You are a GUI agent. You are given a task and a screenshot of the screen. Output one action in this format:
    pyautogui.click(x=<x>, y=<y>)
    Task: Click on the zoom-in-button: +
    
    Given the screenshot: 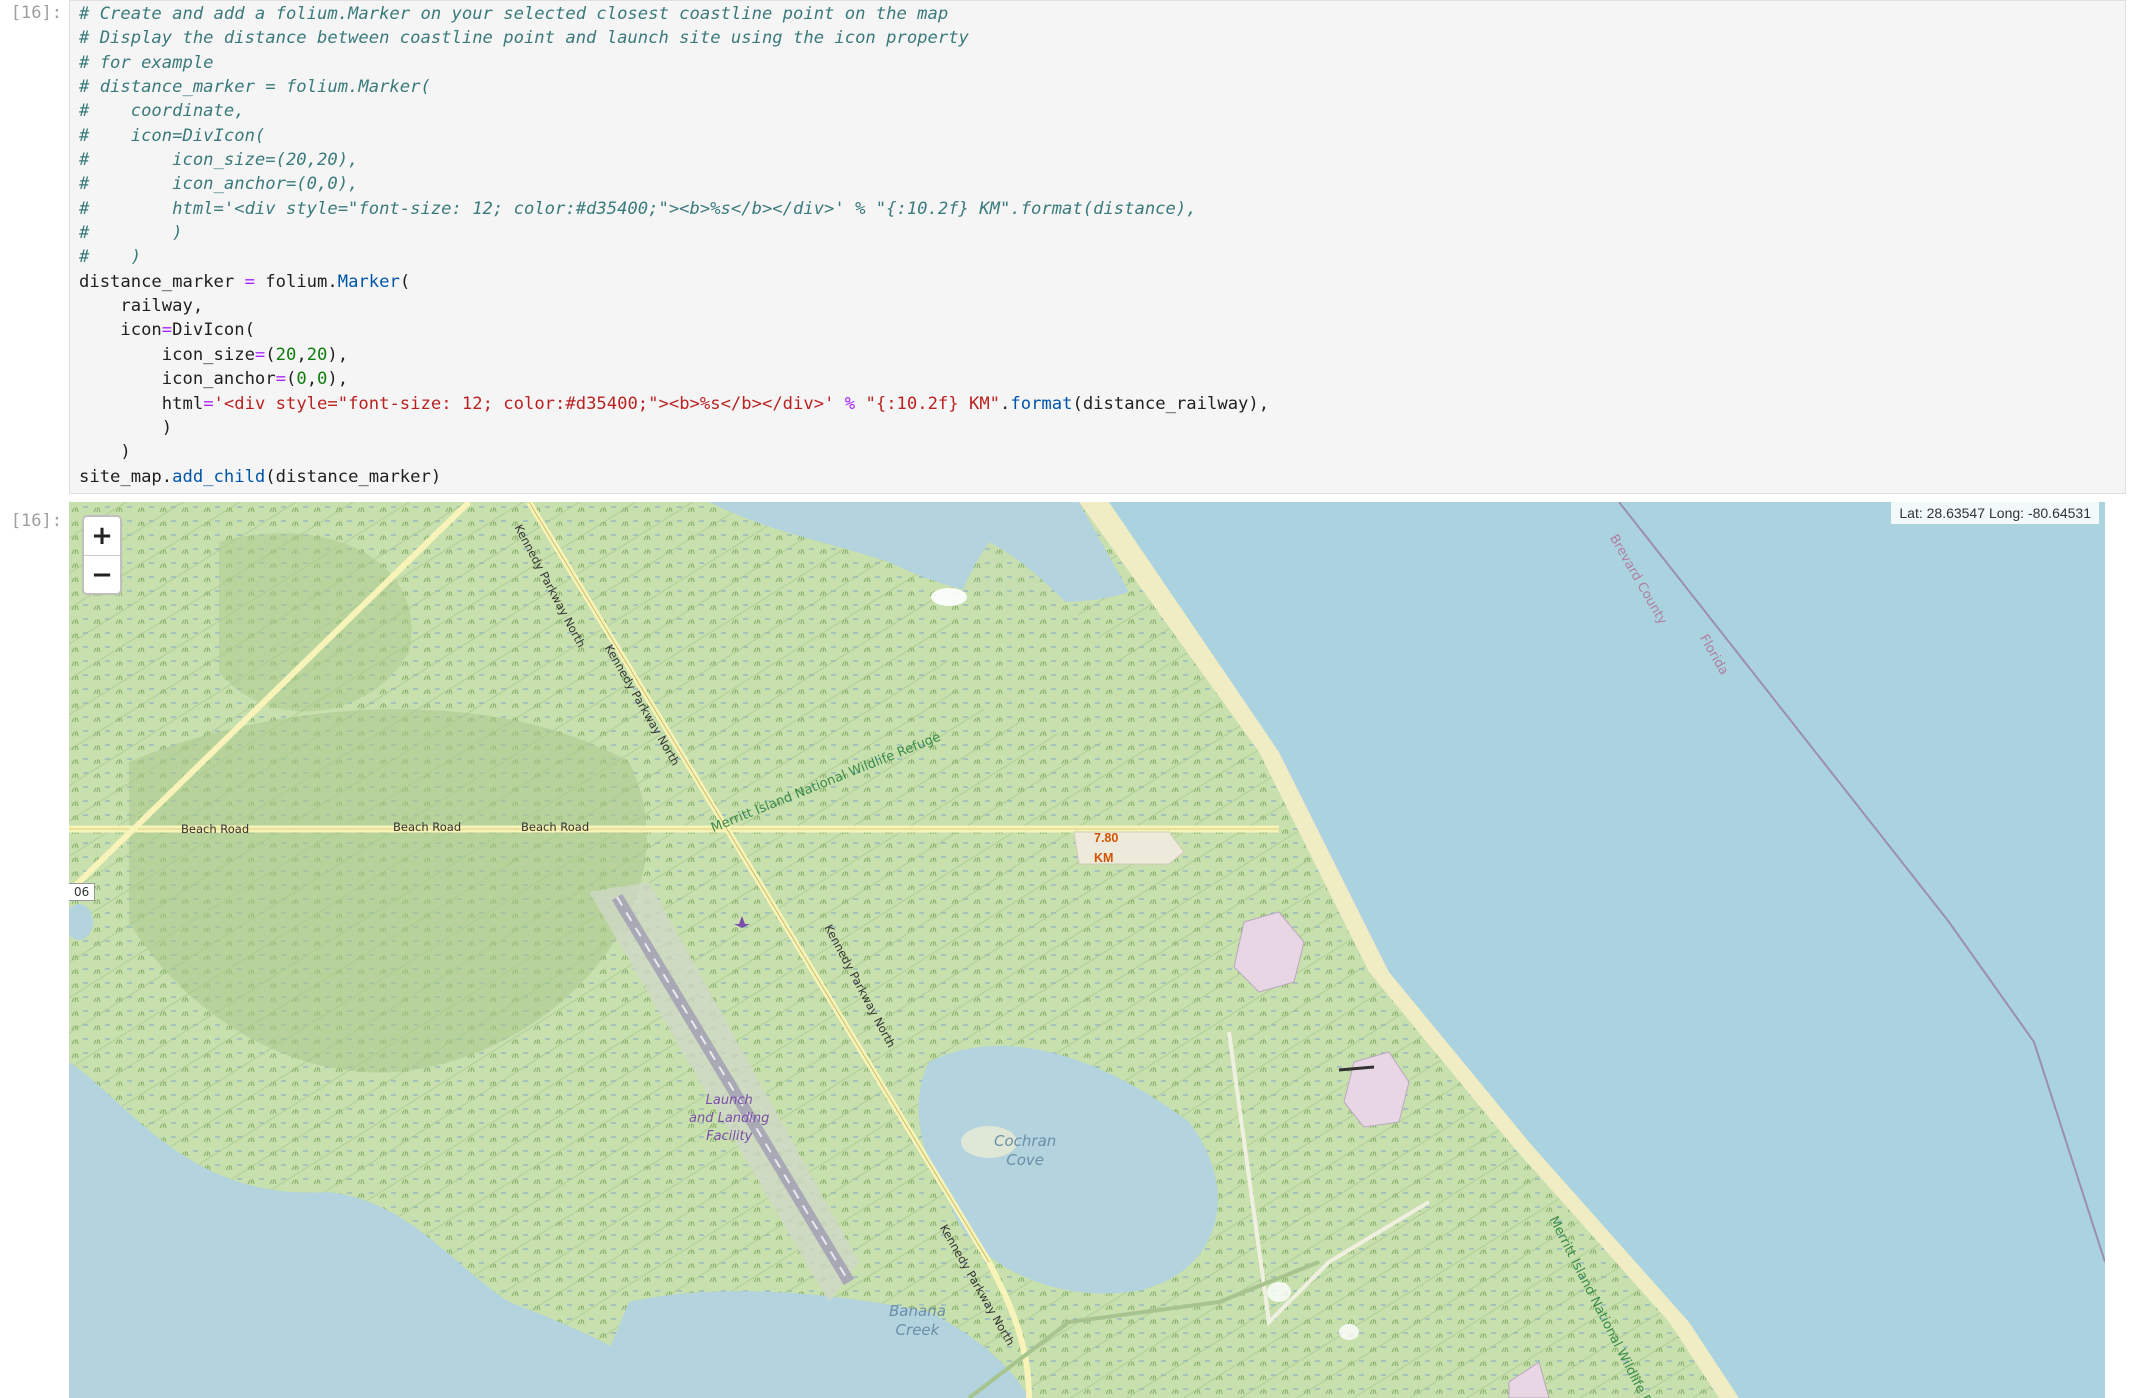 What is the action you would take?
    pyautogui.click(x=102, y=536)
    